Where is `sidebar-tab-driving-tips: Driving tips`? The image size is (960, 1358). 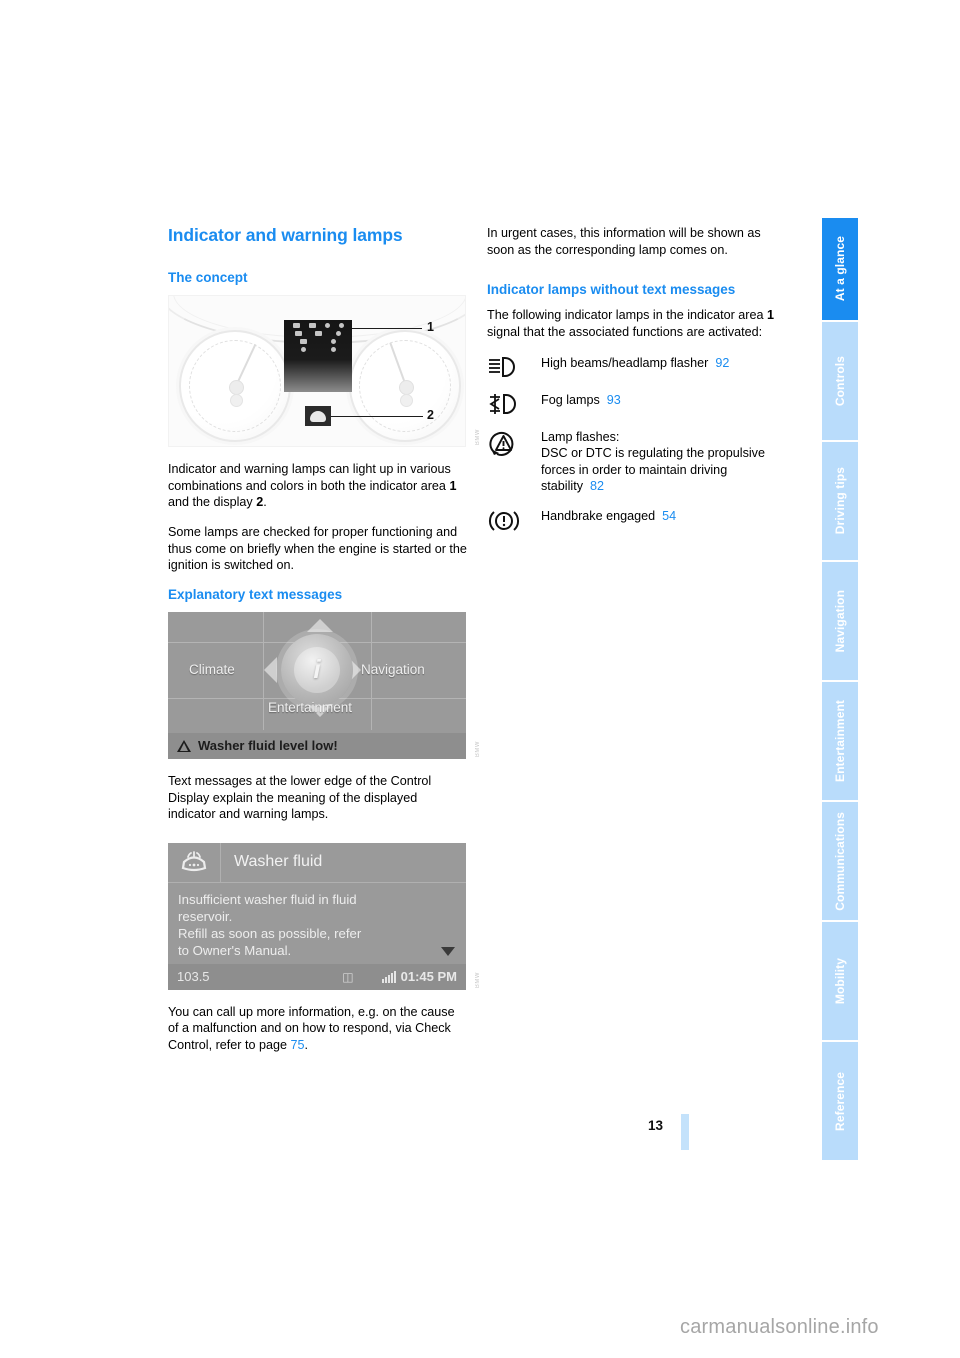 sidebar-tab-driving-tips: Driving tips is located at coordinates (840, 501).